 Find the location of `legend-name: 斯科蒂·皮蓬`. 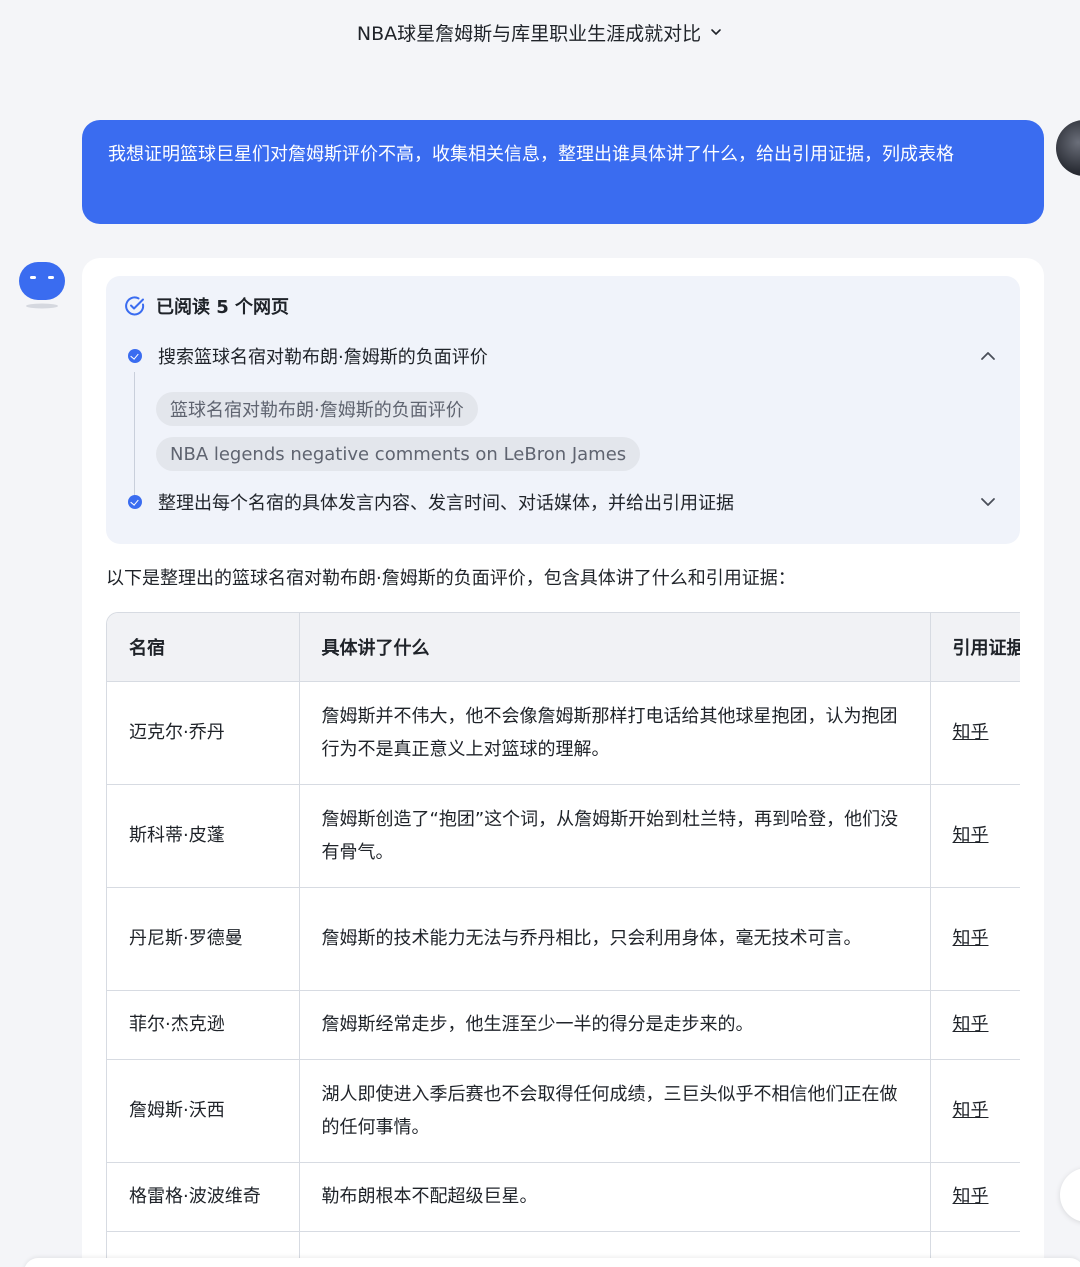

legend-name: 斯科蒂·皮蓬 is located at coordinates (203, 836).